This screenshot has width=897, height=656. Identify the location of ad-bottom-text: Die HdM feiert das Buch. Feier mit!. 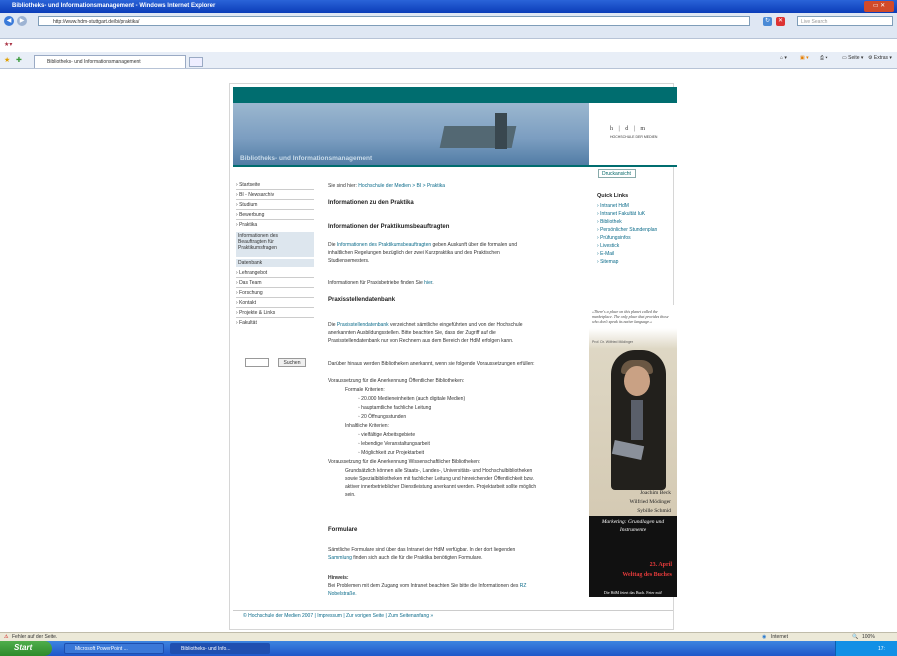
(633, 592).